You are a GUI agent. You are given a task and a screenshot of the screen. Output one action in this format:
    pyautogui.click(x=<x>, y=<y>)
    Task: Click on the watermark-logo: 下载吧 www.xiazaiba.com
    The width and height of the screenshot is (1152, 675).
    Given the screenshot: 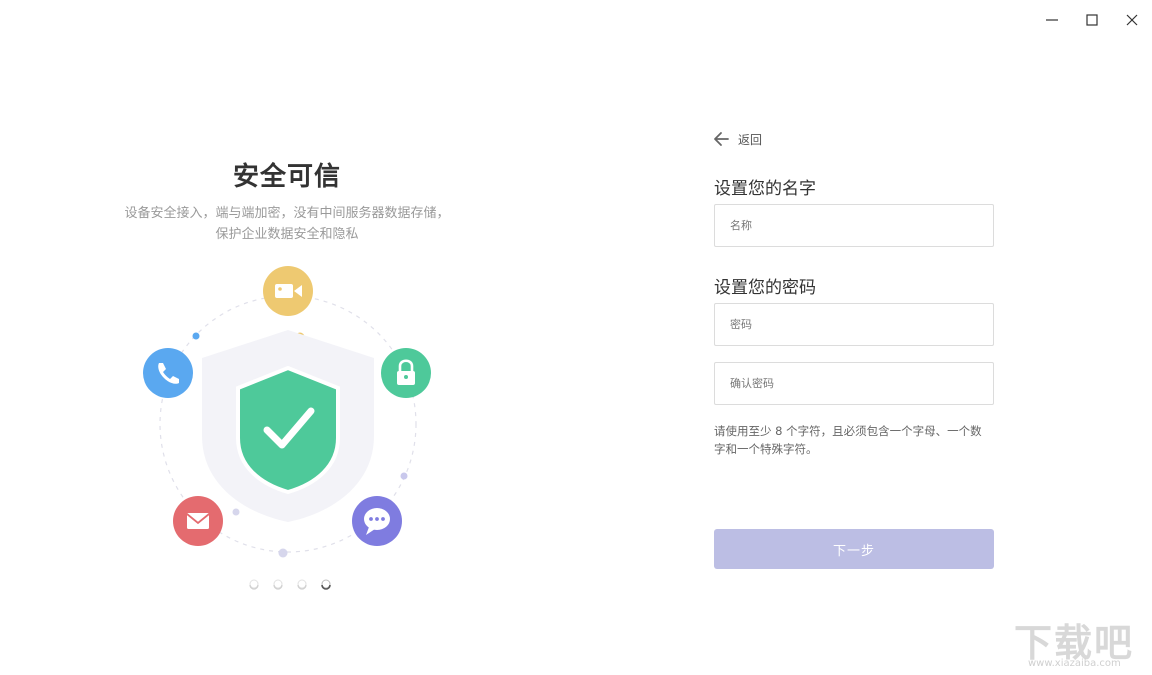 What is the action you would take?
    pyautogui.click(x=1080, y=643)
    